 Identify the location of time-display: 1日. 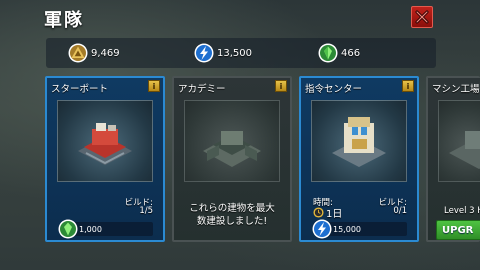
(327, 212).